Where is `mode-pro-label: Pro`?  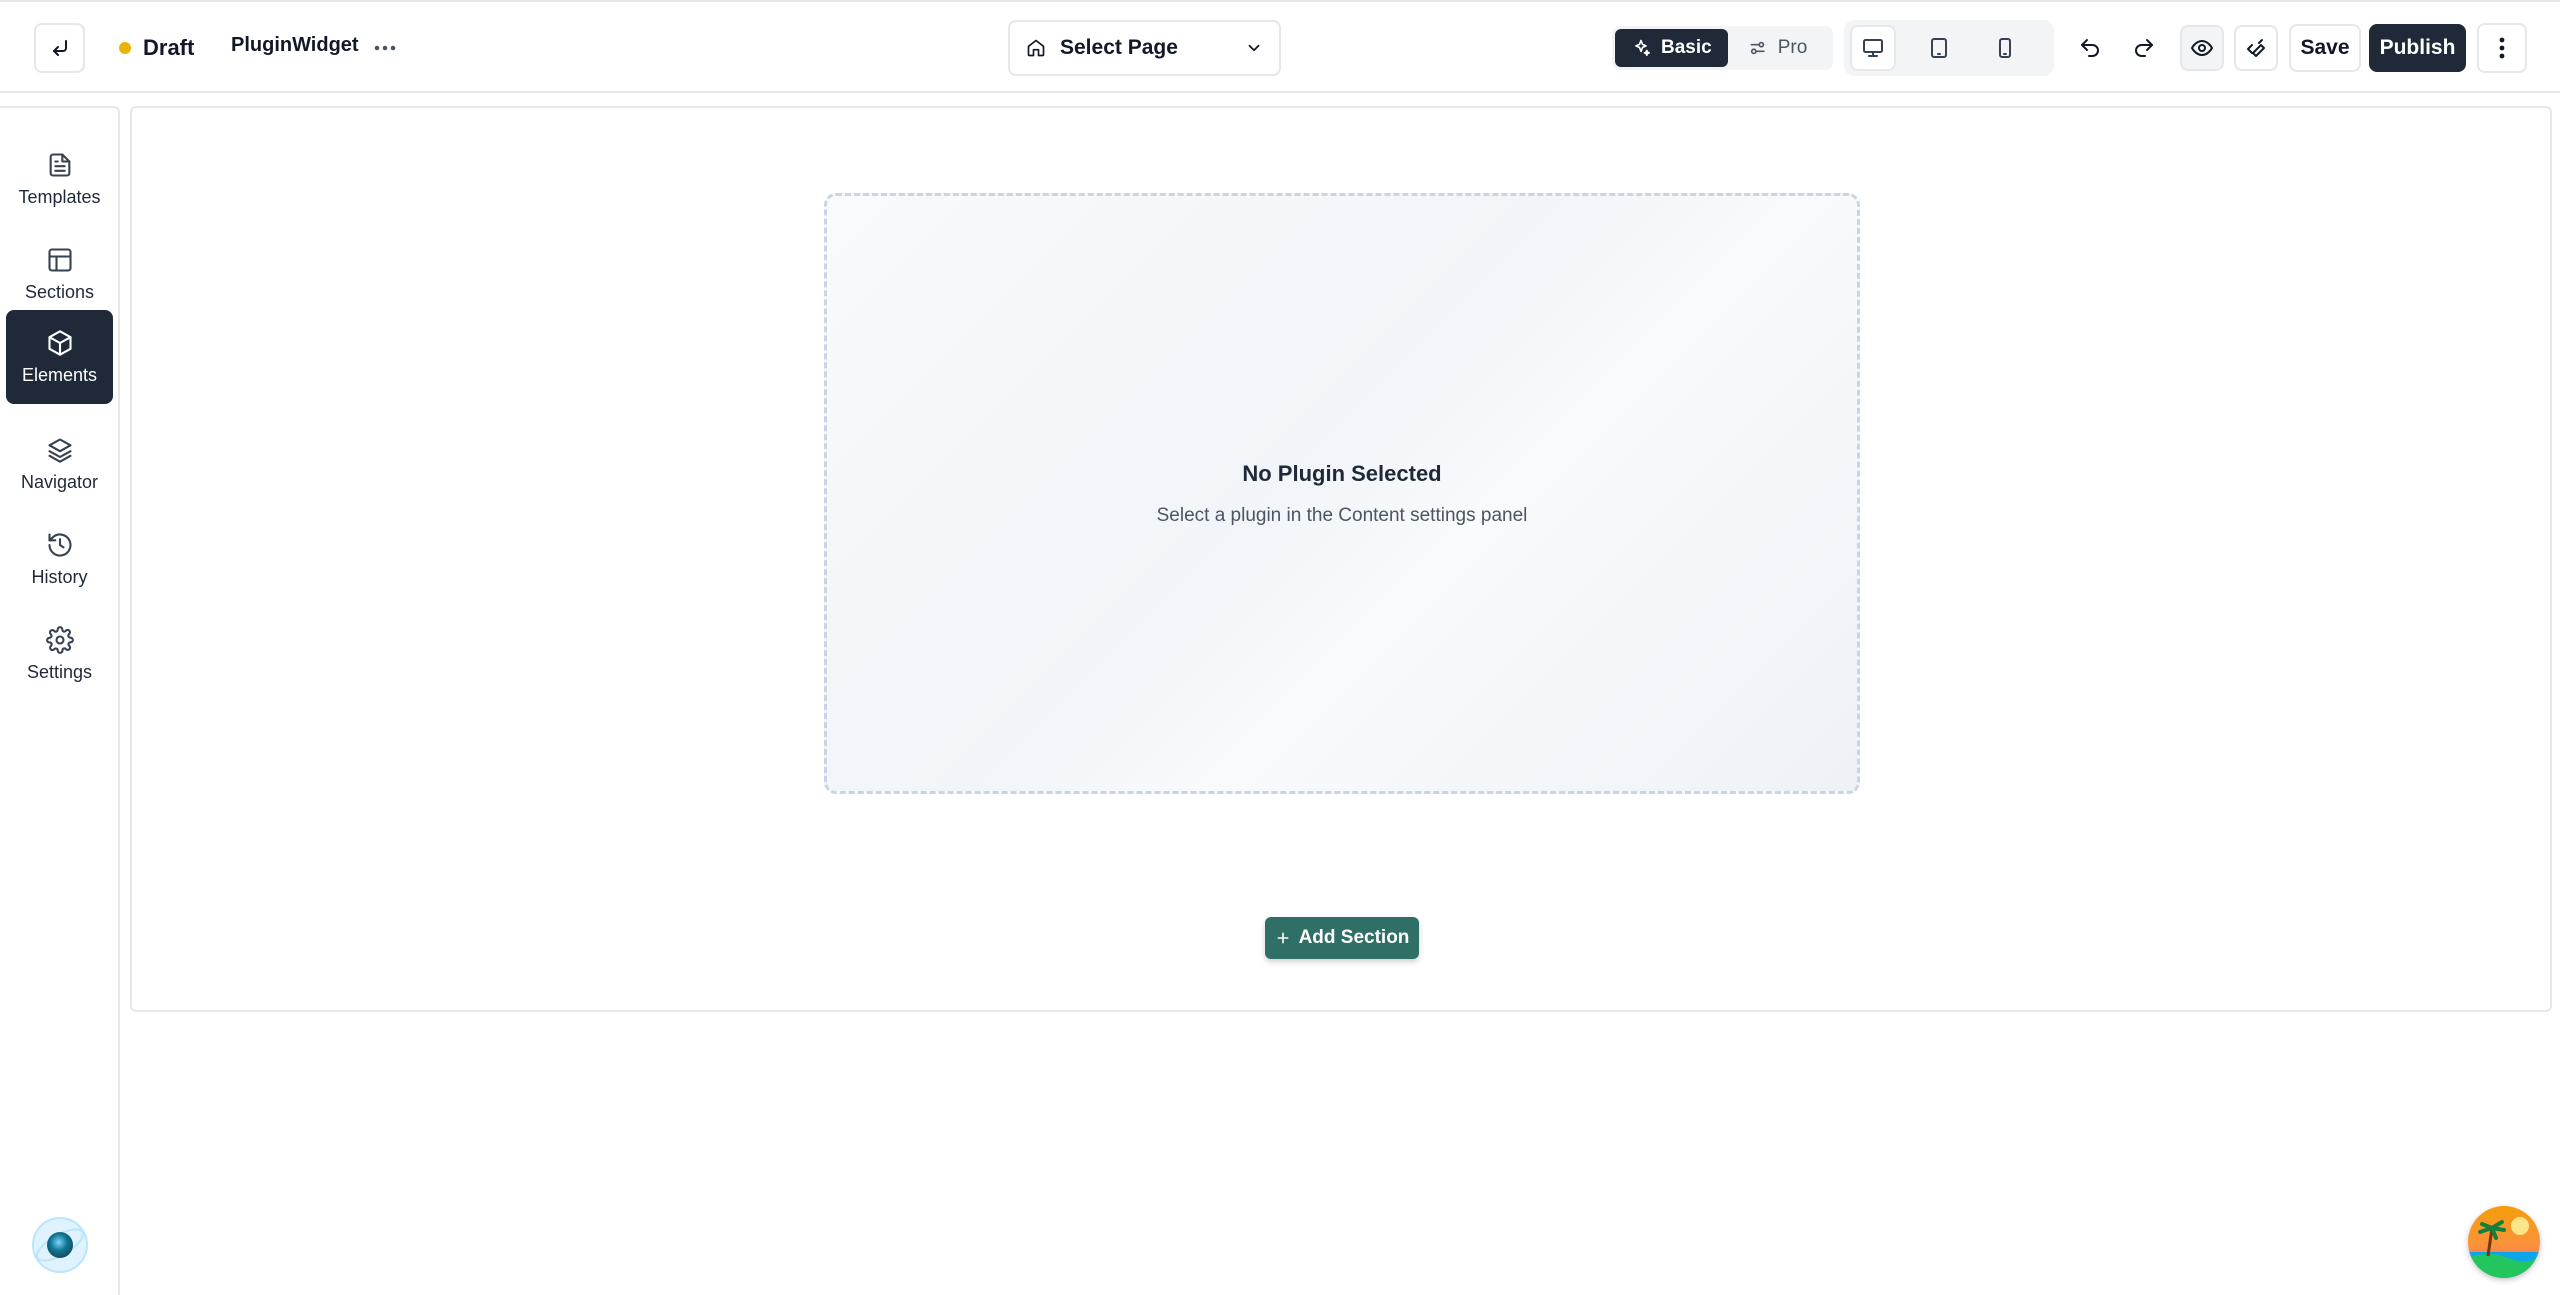
mode-pro-label: Pro is located at coordinates (1792, 47).